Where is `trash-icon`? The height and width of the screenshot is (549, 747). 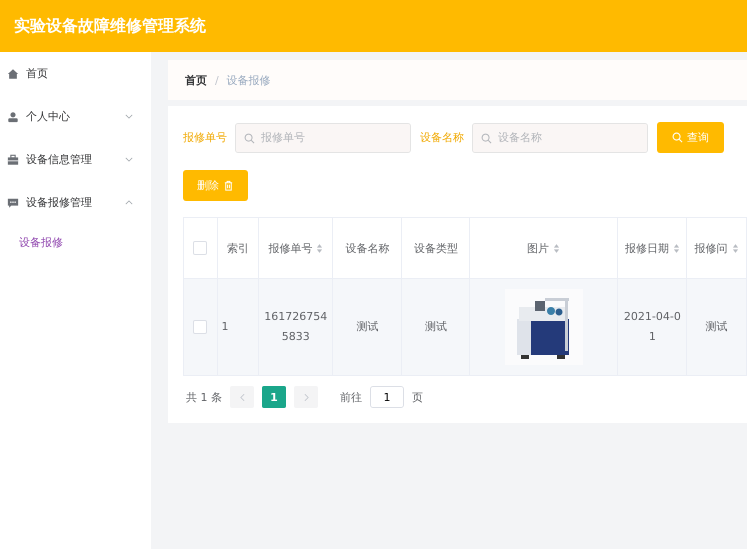 trash-icon is located at coordinates (228, 185).